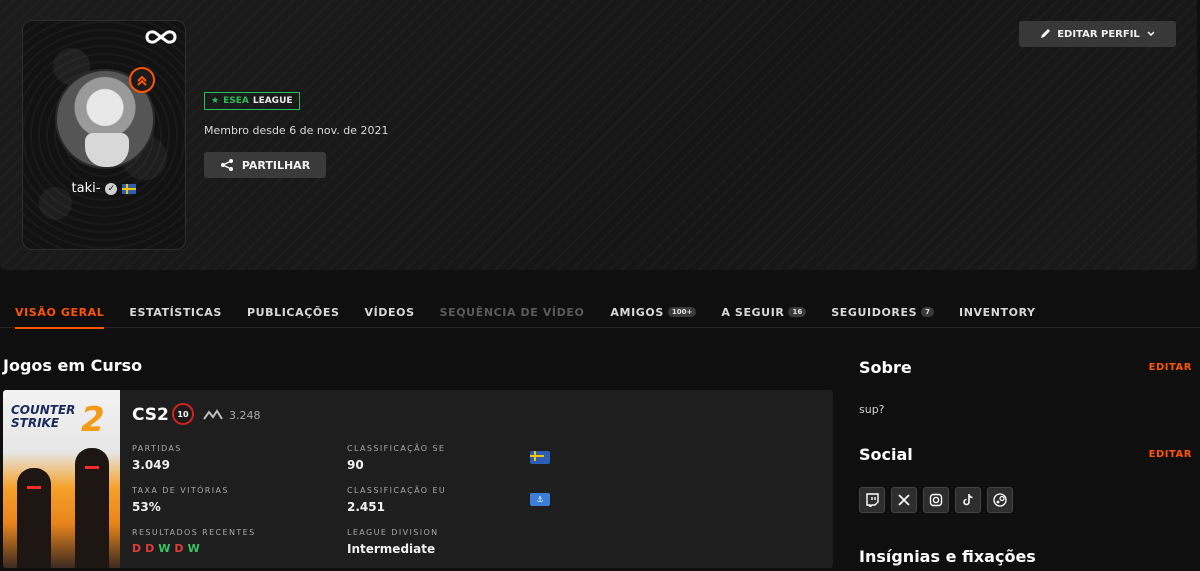 This screenshot has width=1200, height=571. What do you see at coordinates (637, 312) in the screenshot?
I see `tab-label: AMIGOS` at bounding box center [637, 312].